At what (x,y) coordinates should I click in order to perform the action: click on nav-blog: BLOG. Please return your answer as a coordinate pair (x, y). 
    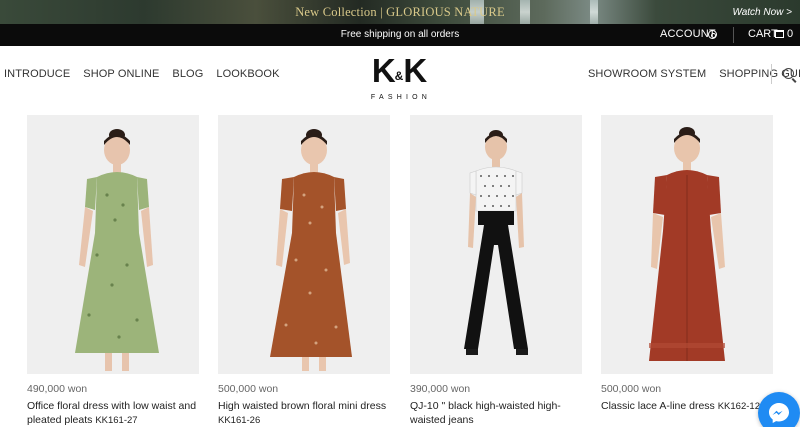
    Looking at the image, I should click on (187, 74).